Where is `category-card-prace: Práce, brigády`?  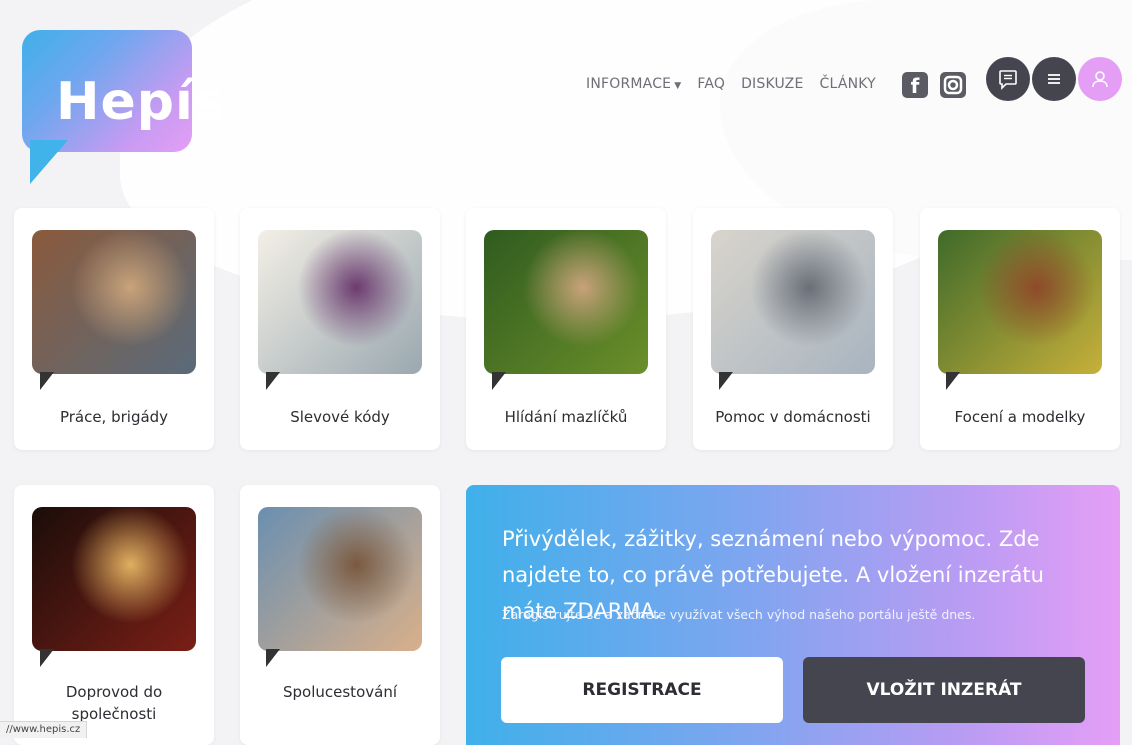
category-card-prace: Práce, brigády is located at coordinates (114, 329).